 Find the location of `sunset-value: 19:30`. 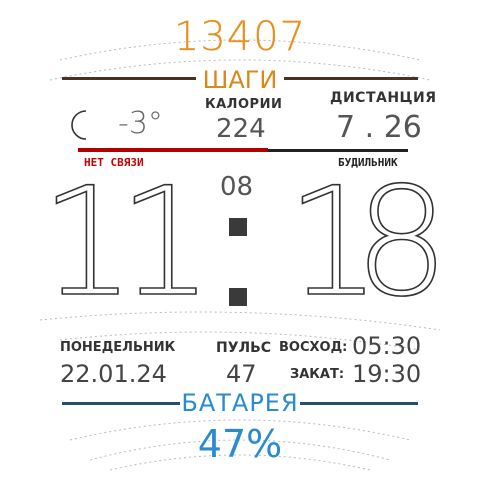

sunset-value: 19:30 is located at coordinates (387, 374).